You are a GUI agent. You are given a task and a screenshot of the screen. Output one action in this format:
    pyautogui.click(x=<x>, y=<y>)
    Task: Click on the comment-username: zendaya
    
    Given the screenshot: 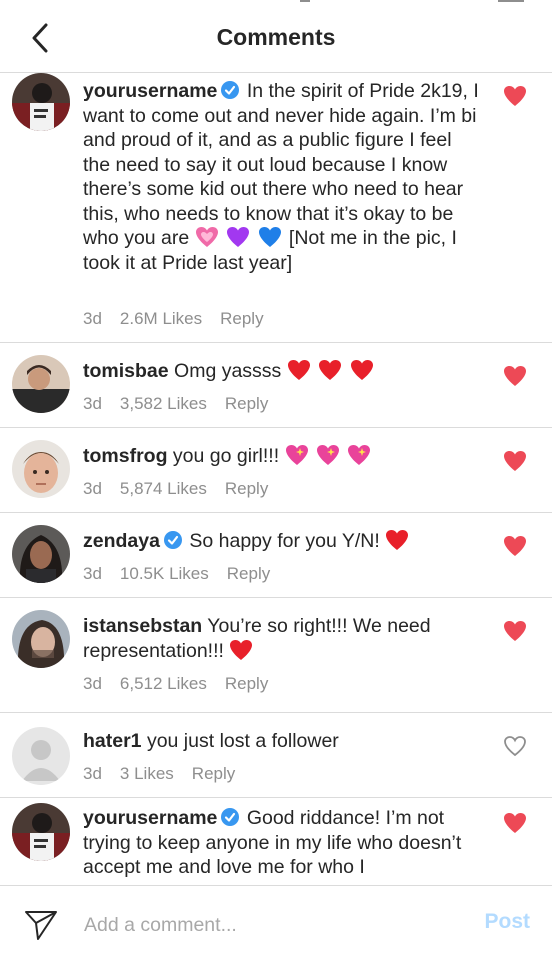 What is the action you would take?
    pyautogui.click(x=121, y=541)
    